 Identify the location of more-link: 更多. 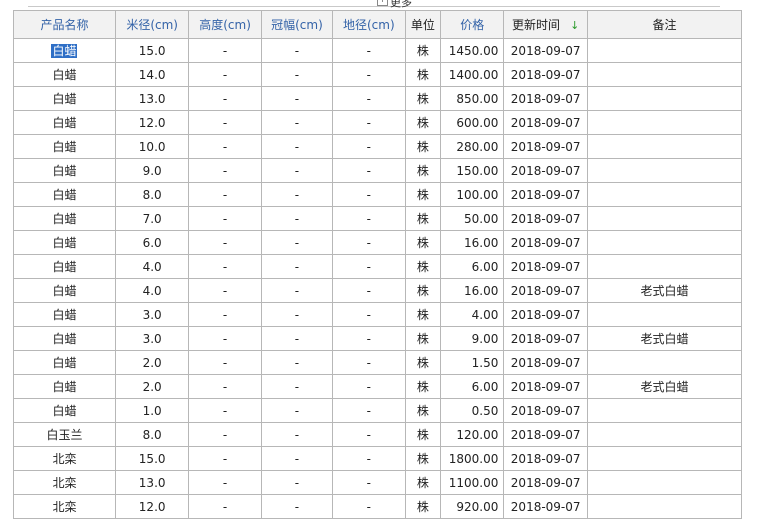
(401, 5).